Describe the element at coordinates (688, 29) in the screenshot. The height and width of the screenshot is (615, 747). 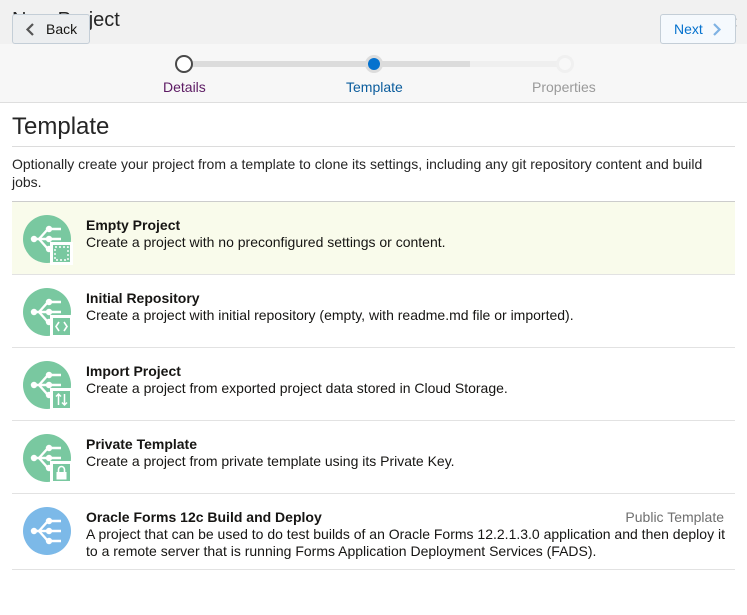
I see `next-button-label: Next` at that location.